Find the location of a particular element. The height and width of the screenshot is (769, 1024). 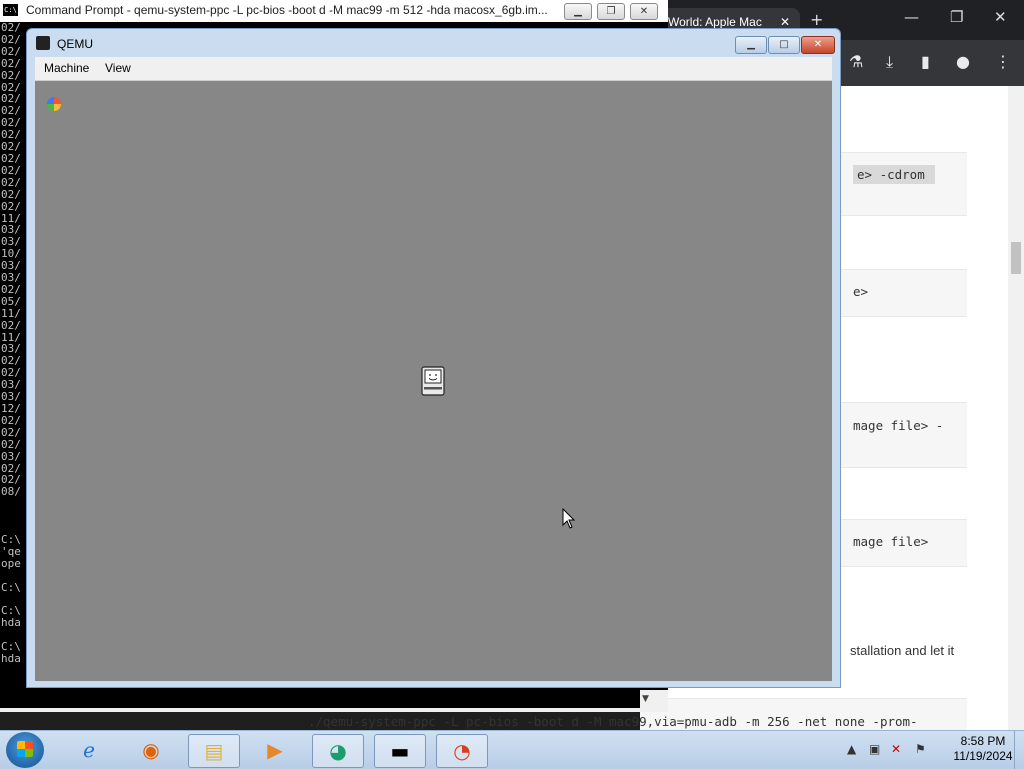

system-tray: ▲ ▣ ✕ ⚑ 8:58 PM 11/19/2024 is located at coordinates (934, 750).